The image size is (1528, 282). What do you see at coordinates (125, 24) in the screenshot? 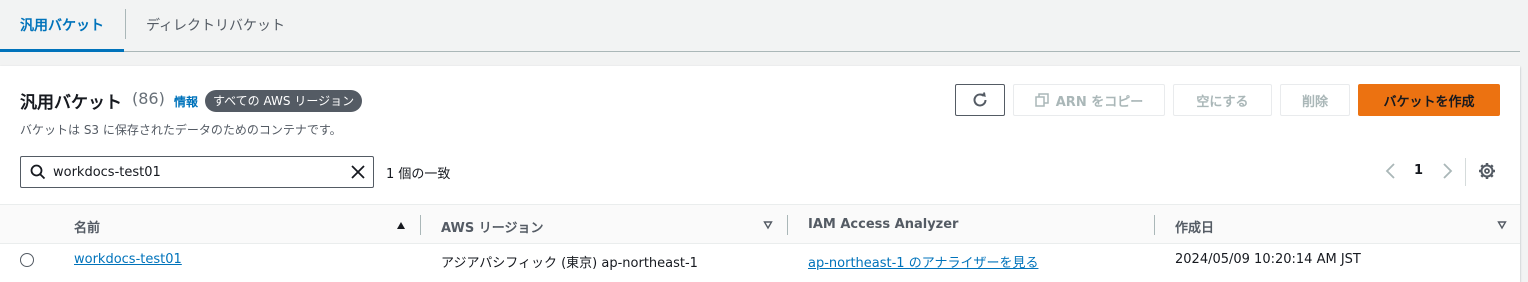
I see `tab-divider` at bounding box center [125, 24].